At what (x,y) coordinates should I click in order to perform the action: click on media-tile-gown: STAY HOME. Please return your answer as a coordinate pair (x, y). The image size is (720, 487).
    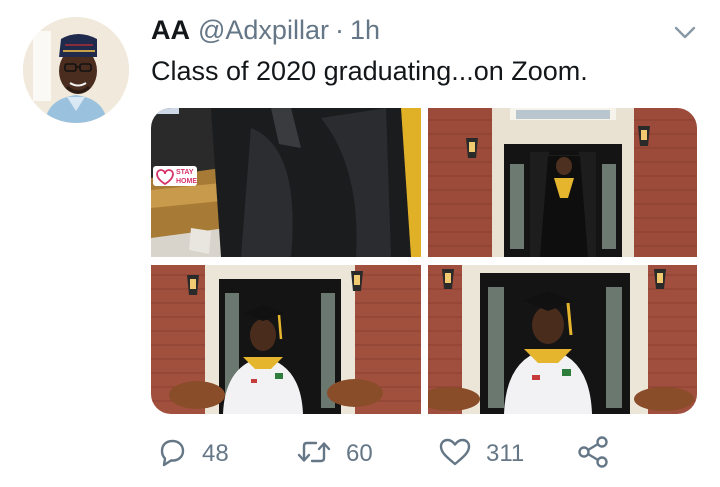
    Looking at the image, I should click on (286, 182).